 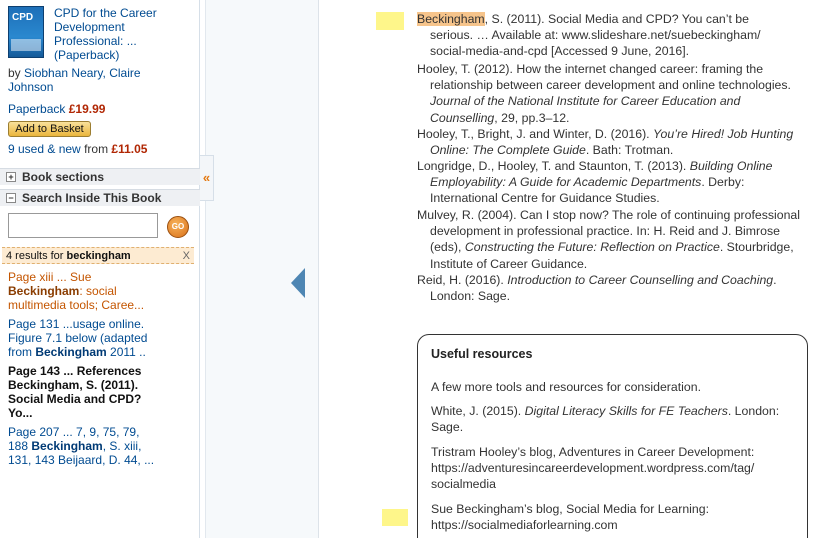 What do you see at coordinates (78, 338) in the screenshot?
I see `result-line: Figure 7.1 below (adapted` at bounding box center [78, 338].